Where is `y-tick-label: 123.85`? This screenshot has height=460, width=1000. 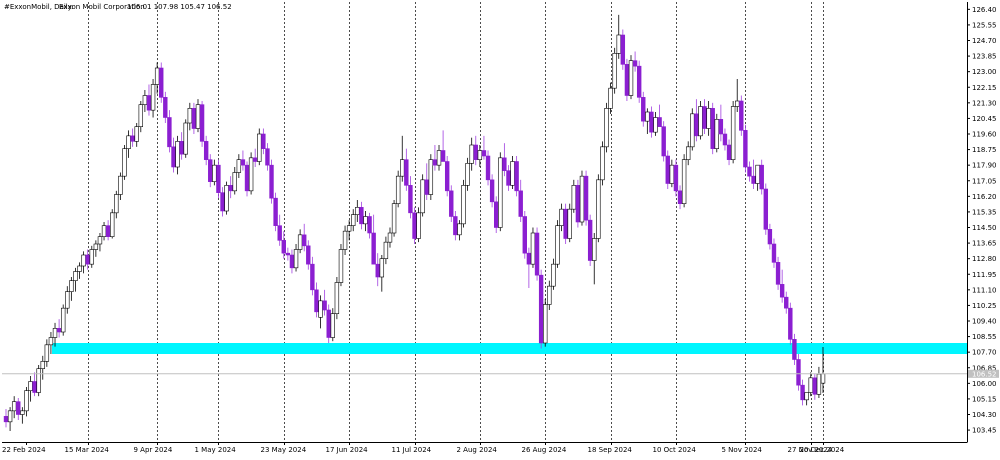
y-tick-label: 123.85 is located at coordinates (984, 57).